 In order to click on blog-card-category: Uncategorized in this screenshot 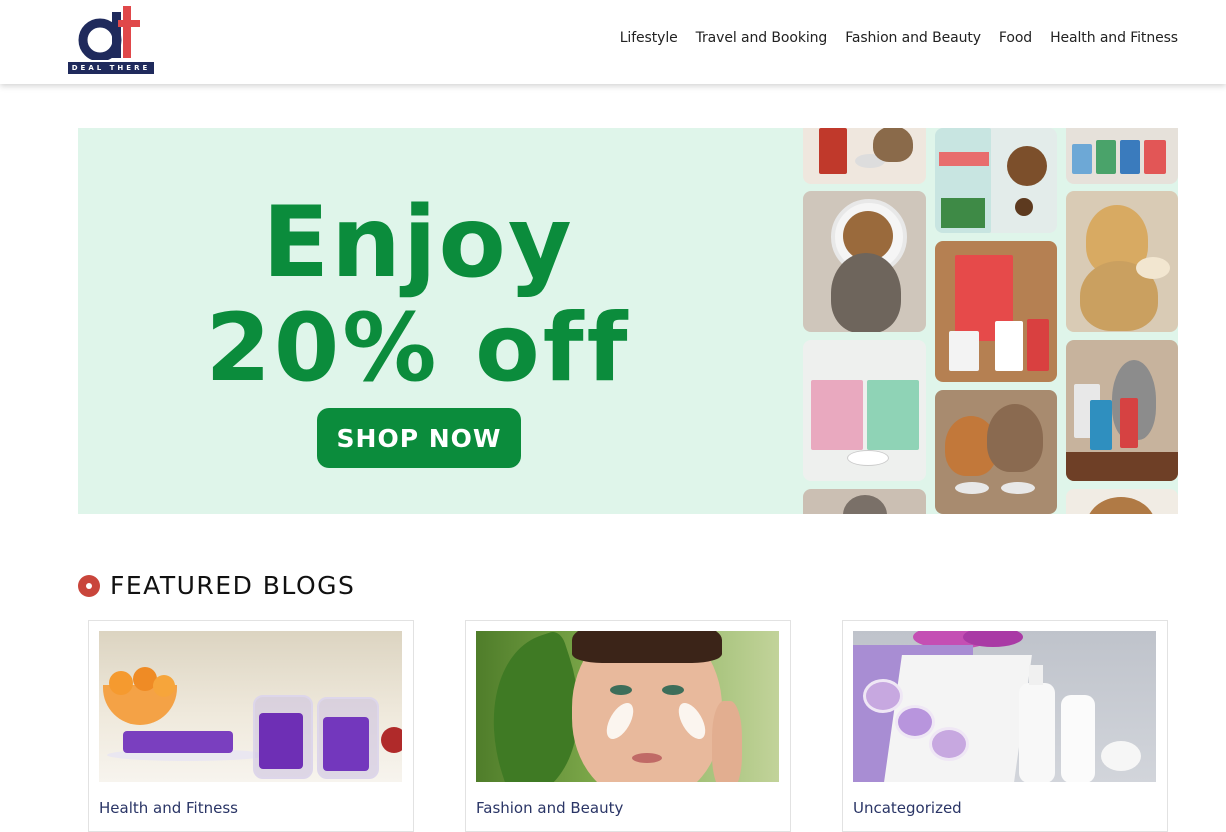, I will do `click(907, 808)`.